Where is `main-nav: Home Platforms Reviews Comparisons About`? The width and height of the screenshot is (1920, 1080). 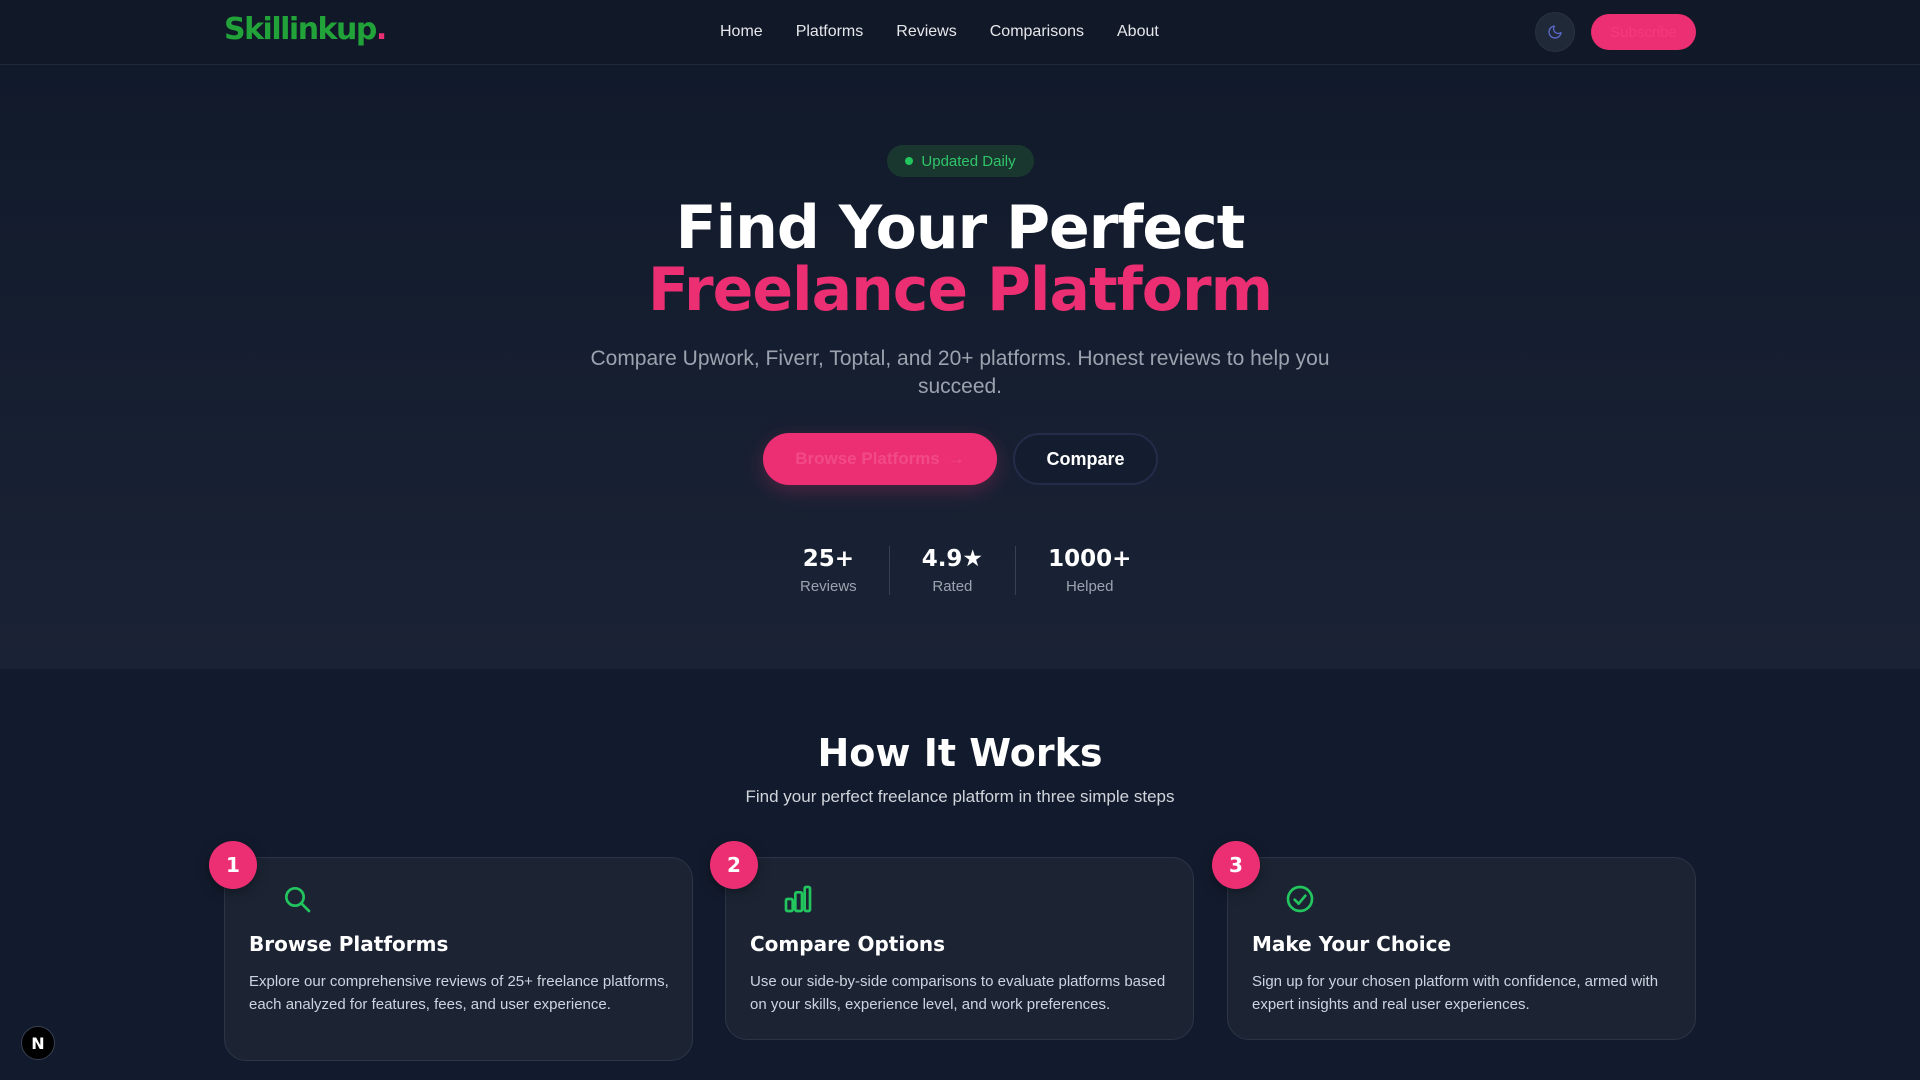 main-nav: Home Platforms Reviews Comparisons About is located at coordinates (939, 32).